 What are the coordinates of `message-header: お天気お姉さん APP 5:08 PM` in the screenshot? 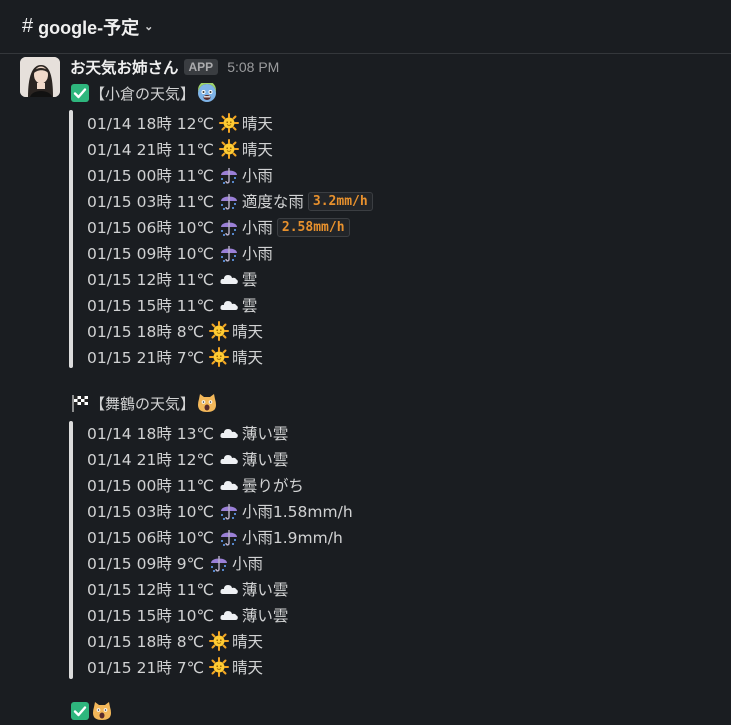 It's located at (174, 67).